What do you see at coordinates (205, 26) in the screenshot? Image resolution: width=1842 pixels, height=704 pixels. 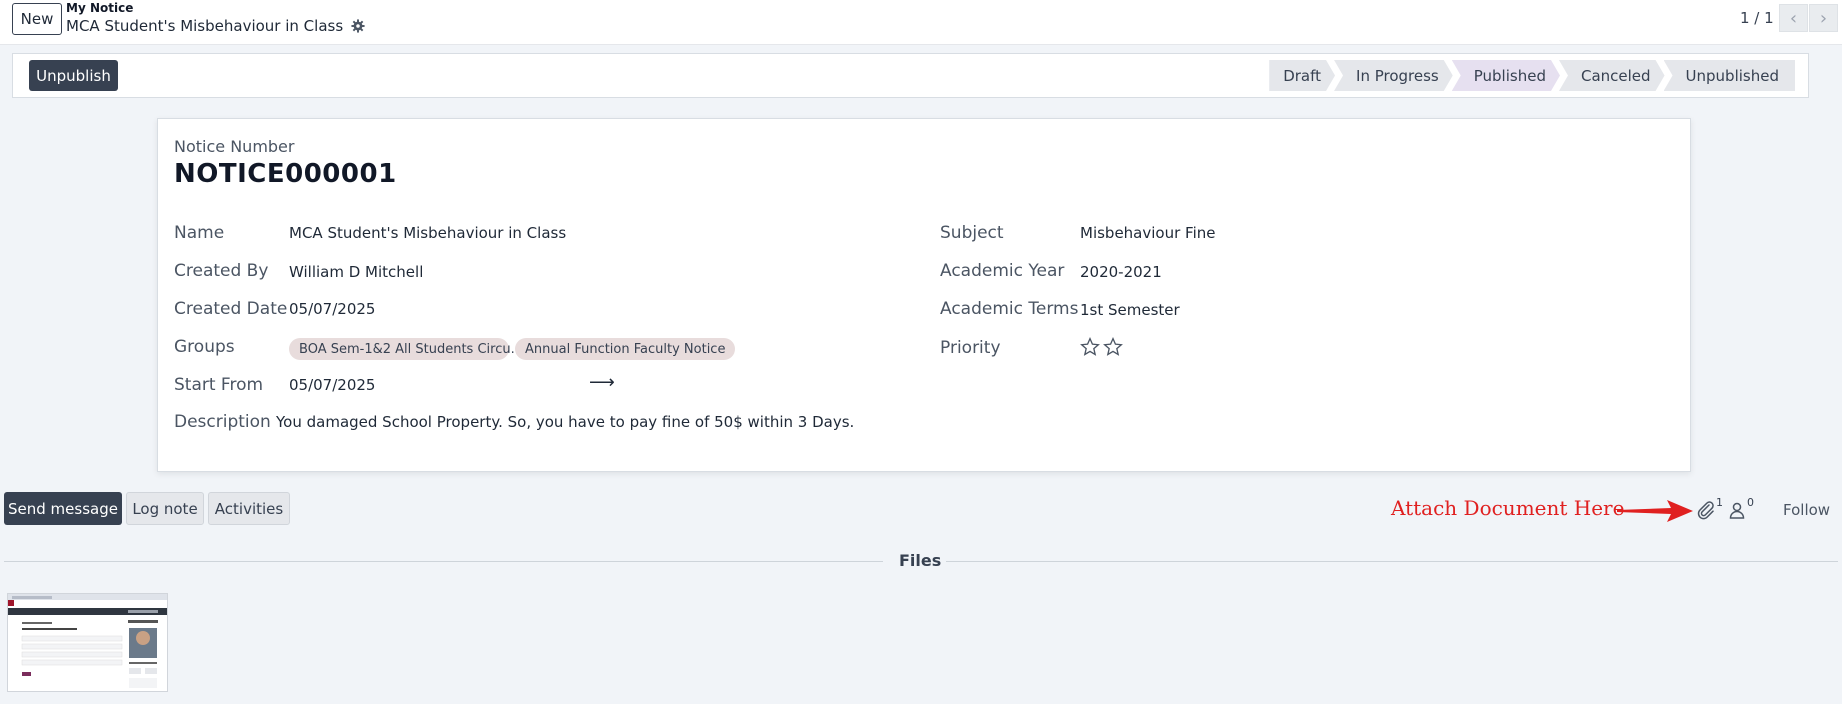 I see `breadcrumb-current-label: MCA Student's Misbehaviour in Class` at bounding box center [205, 26].